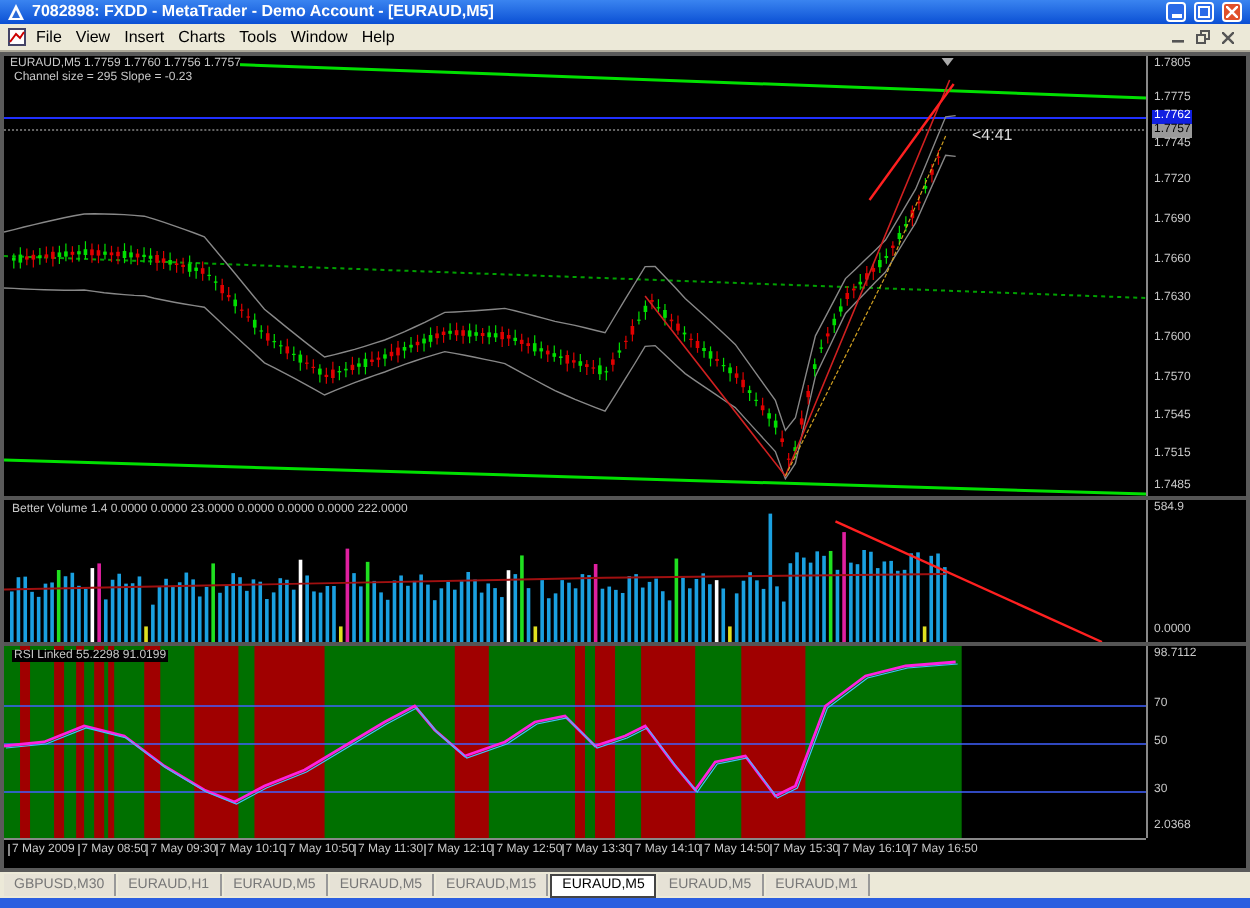 The height and width of the screenshot is (908, 1250). What do you see at coordinates (17, 37) in the screenshot?
I see `chart-icon` at bounding box center [17, 37].